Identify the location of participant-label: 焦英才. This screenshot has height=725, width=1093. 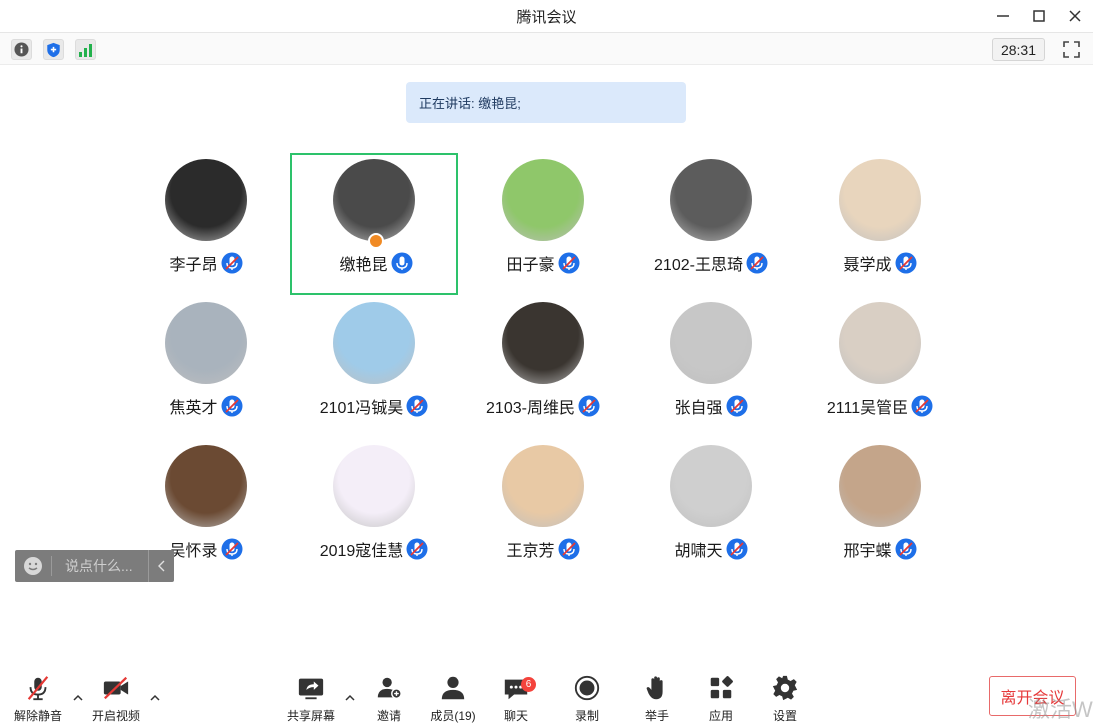
(206, 406).